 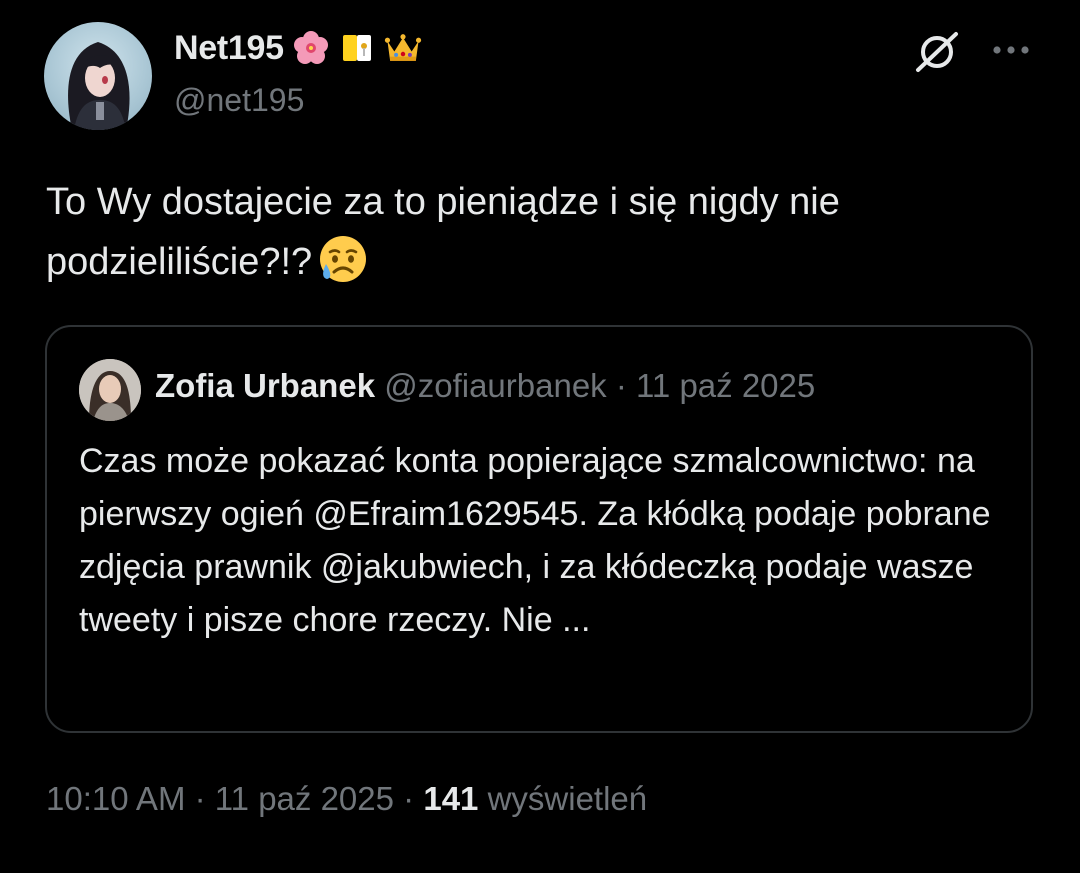 I want to click on crown-icon, so click(x=403, y=48).